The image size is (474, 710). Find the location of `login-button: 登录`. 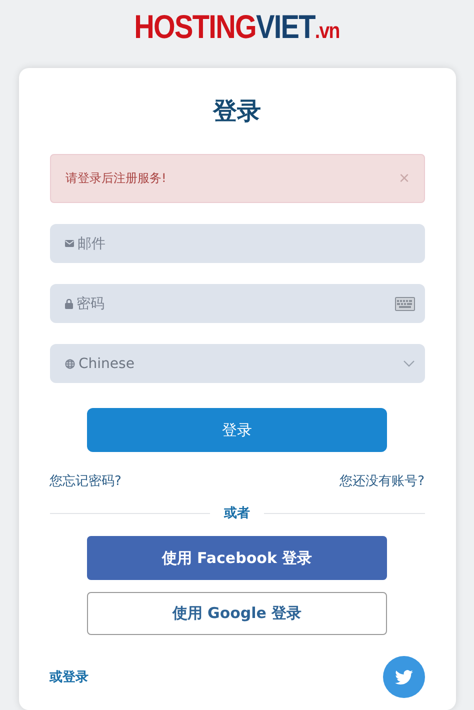

login-button: 登录 is located at coordinates (237, 430).